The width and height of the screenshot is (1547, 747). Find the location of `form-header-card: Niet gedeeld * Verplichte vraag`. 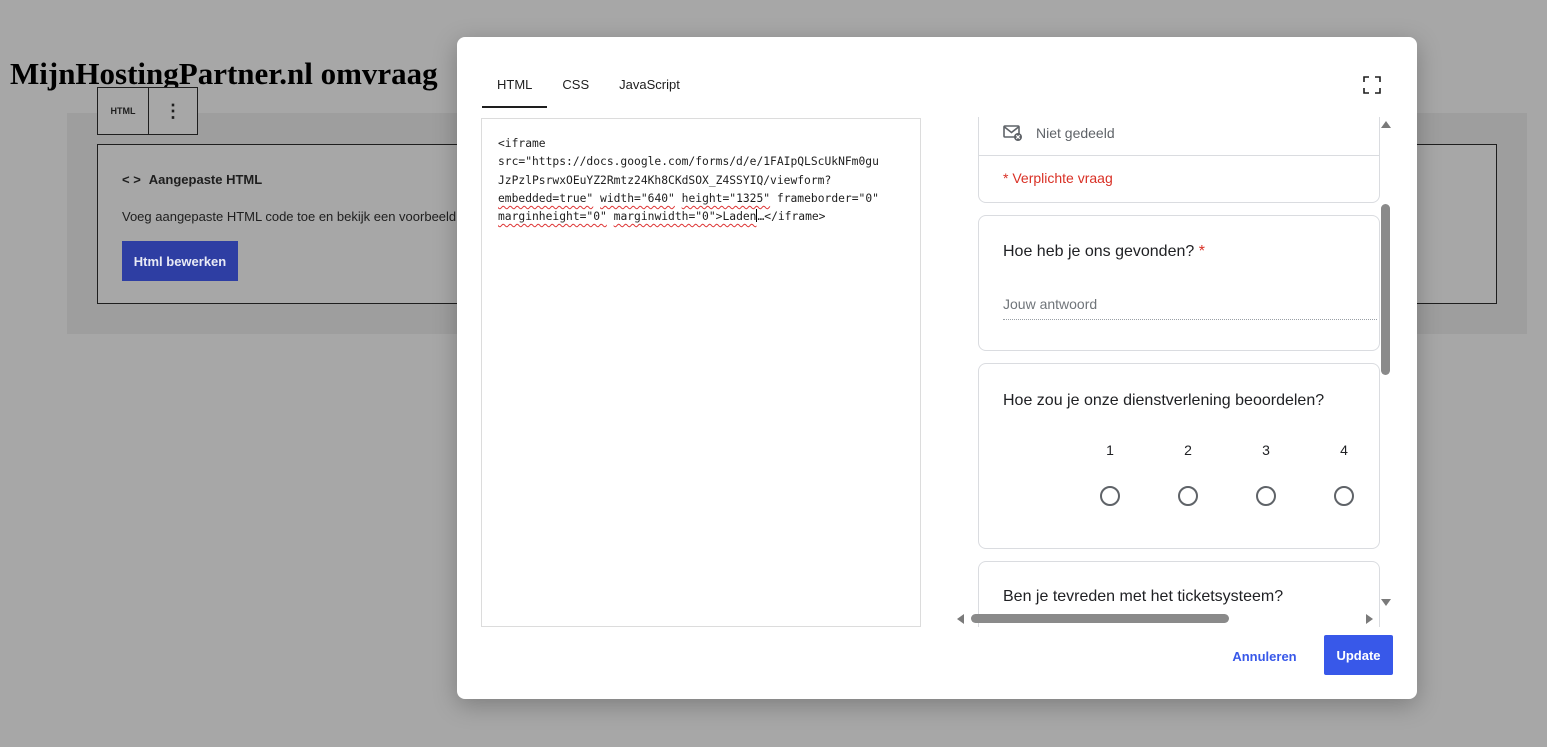

form-header-card: Niet gedeeld * Verplichte vraag is located at coordinates (1179, 160).